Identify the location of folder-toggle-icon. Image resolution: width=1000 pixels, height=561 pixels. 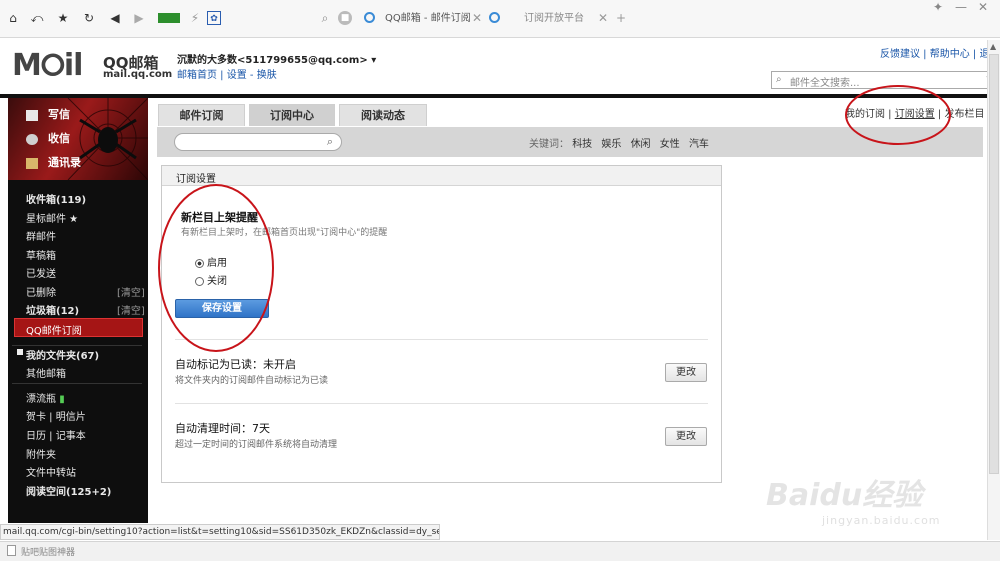
(20, 352).